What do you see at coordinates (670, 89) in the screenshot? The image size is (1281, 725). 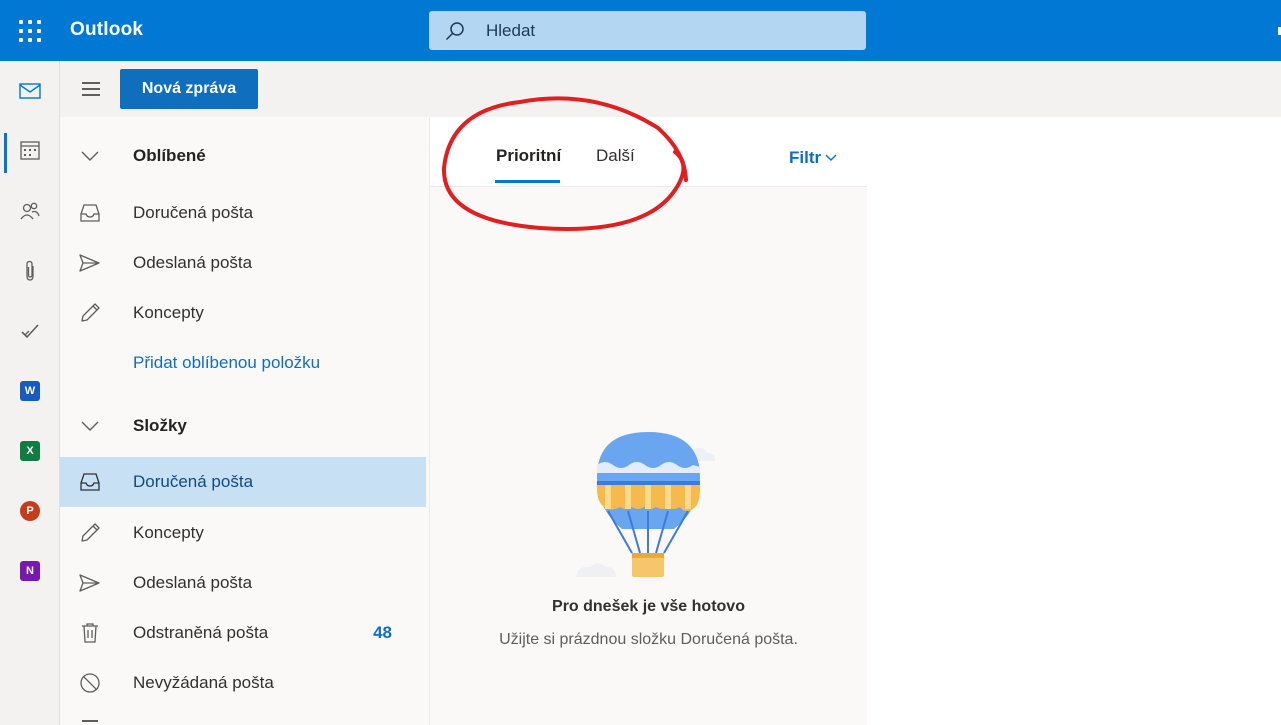 I see `command-bar: Nová zpráva` at bounding box center [670, 89].